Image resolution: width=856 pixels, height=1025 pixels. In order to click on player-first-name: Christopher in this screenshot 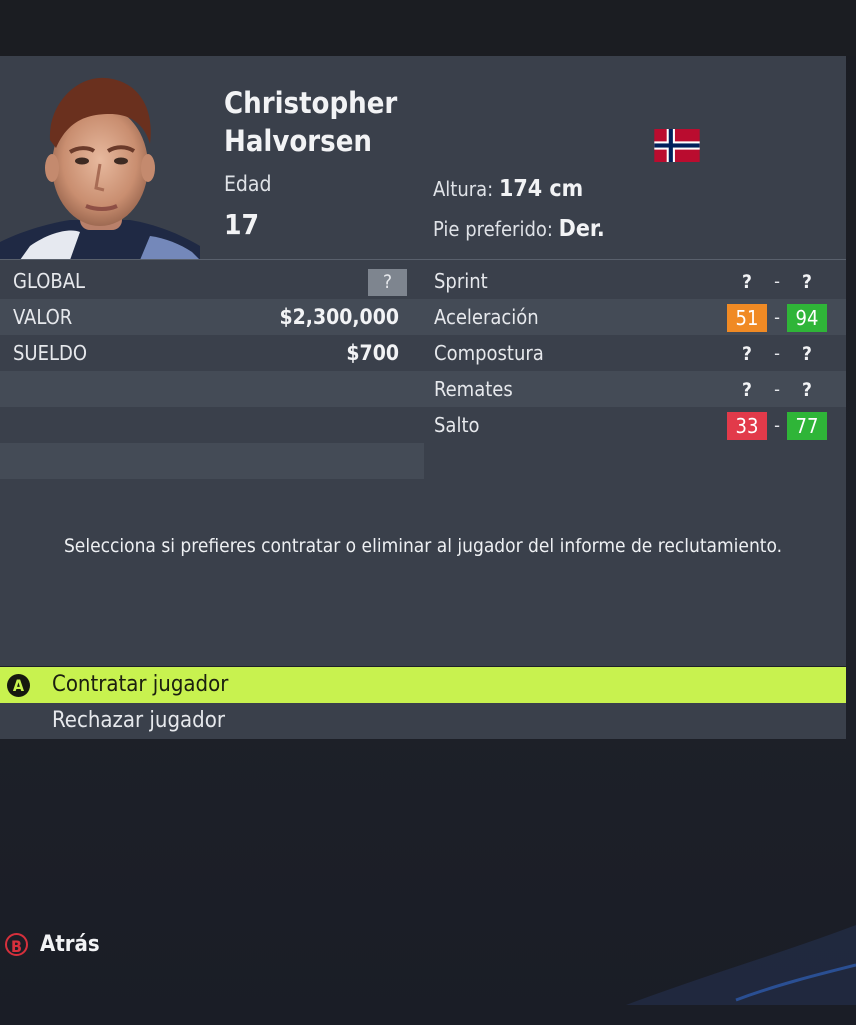, I will do `click(311, 103)`.